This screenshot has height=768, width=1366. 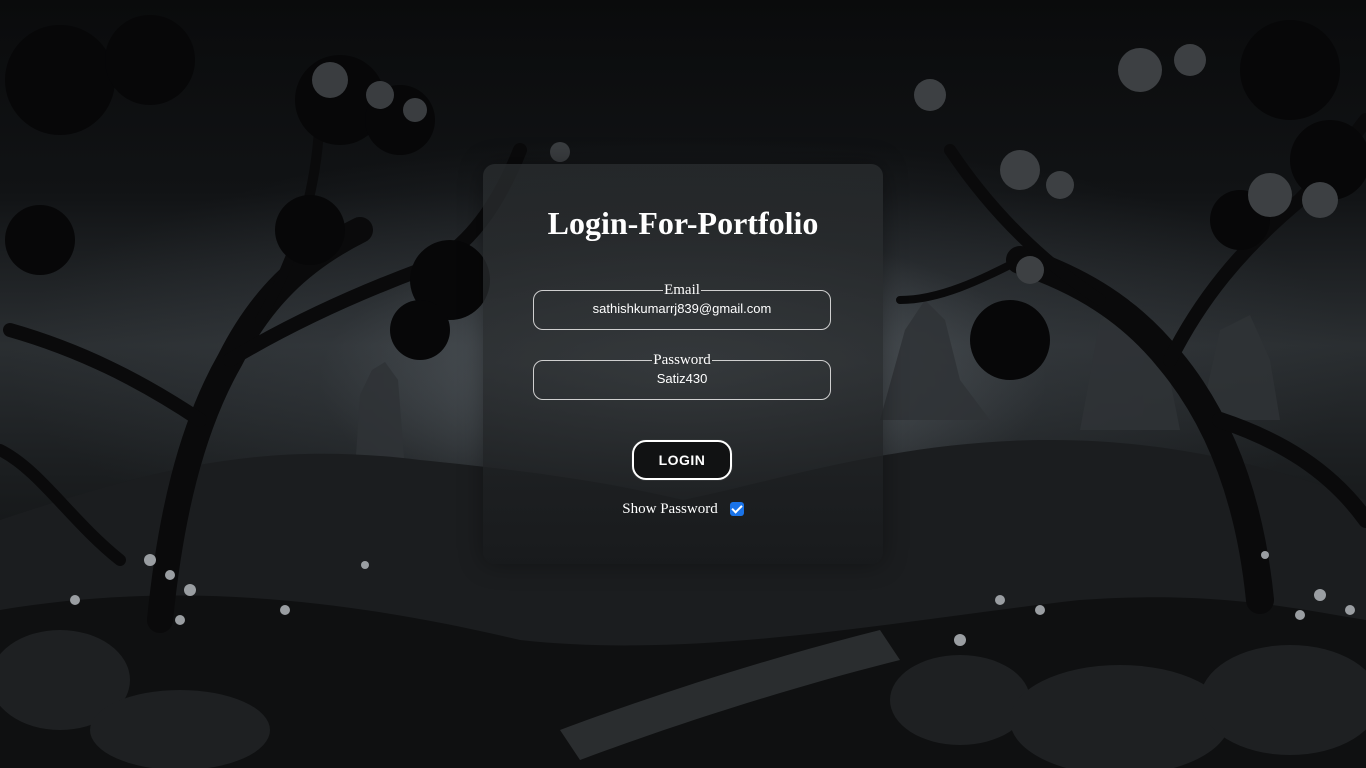 I want to click on password-input: Satiz430, so click(x=682, y=379).